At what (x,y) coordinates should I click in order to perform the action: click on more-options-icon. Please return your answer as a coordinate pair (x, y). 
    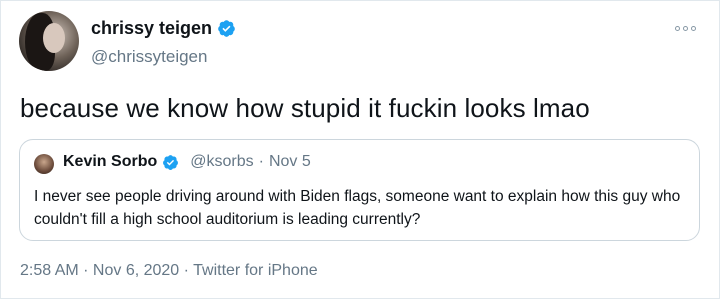
    Looking at the image, I should click on (688, 28).